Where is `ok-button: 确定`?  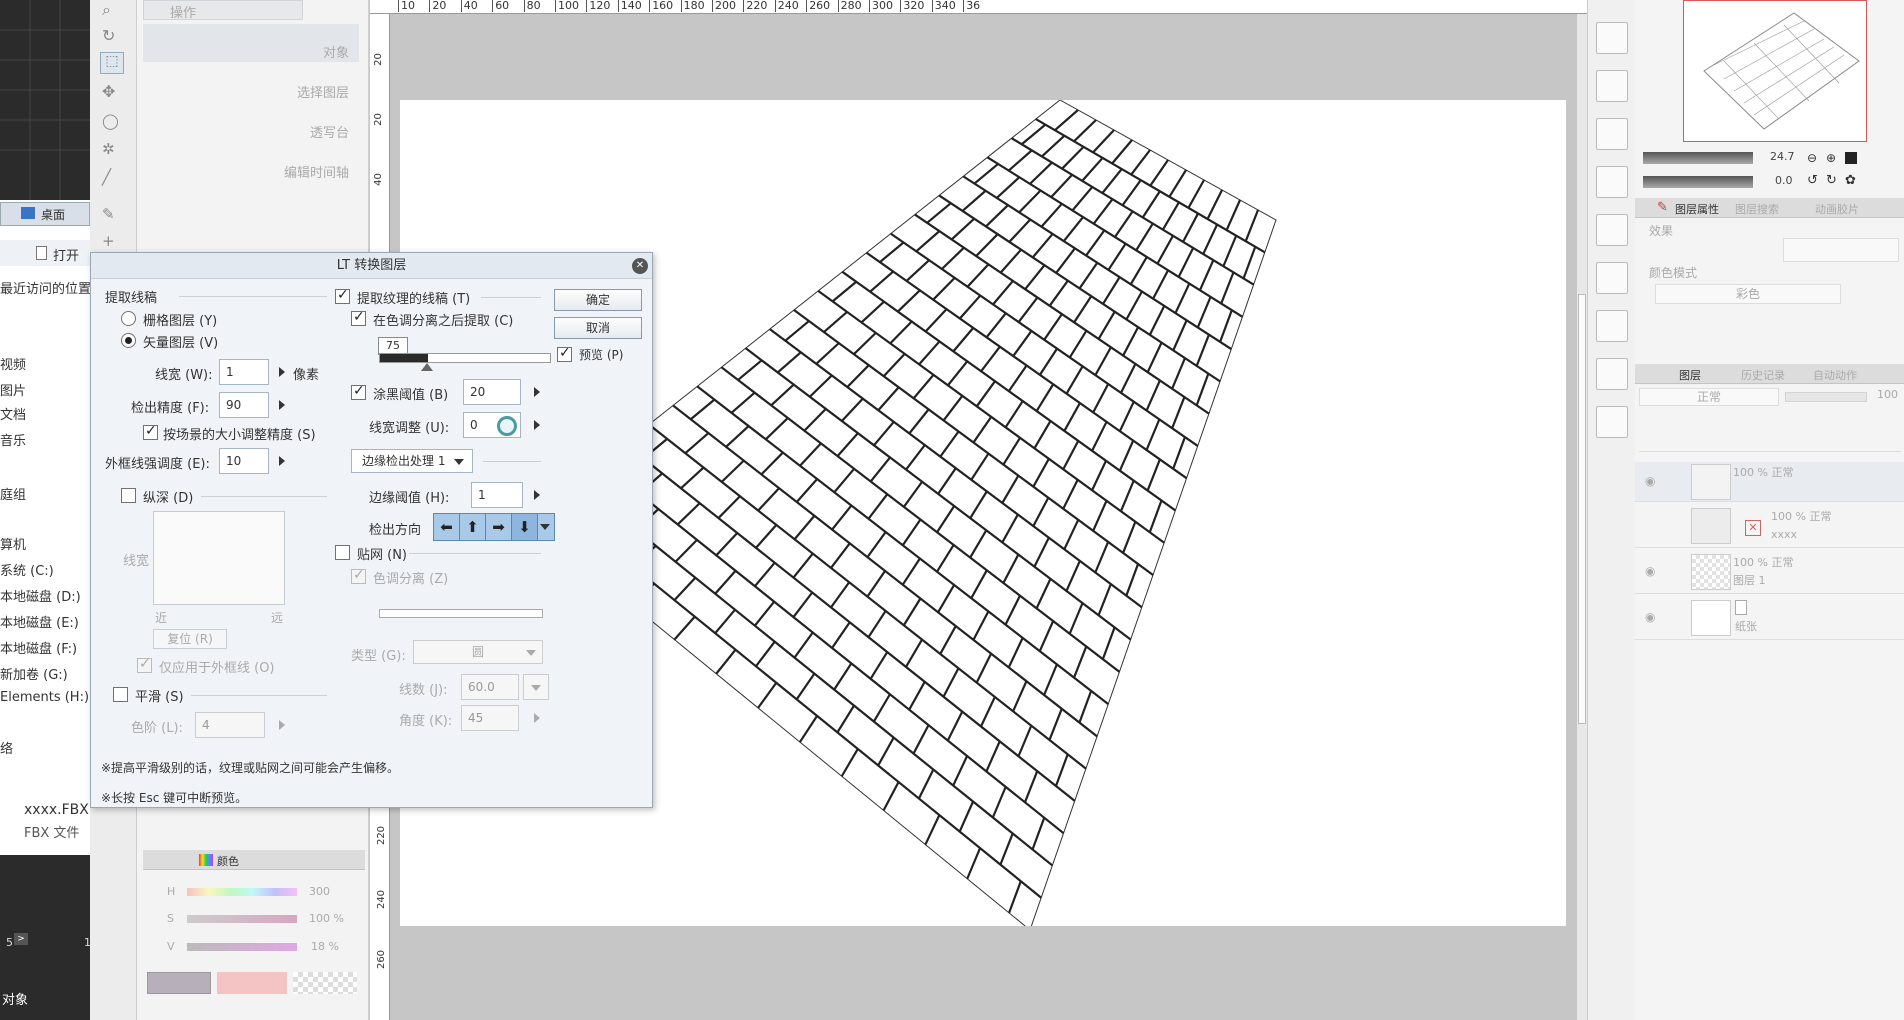
ok-button: 确定 is located at coordinates (598, 300).